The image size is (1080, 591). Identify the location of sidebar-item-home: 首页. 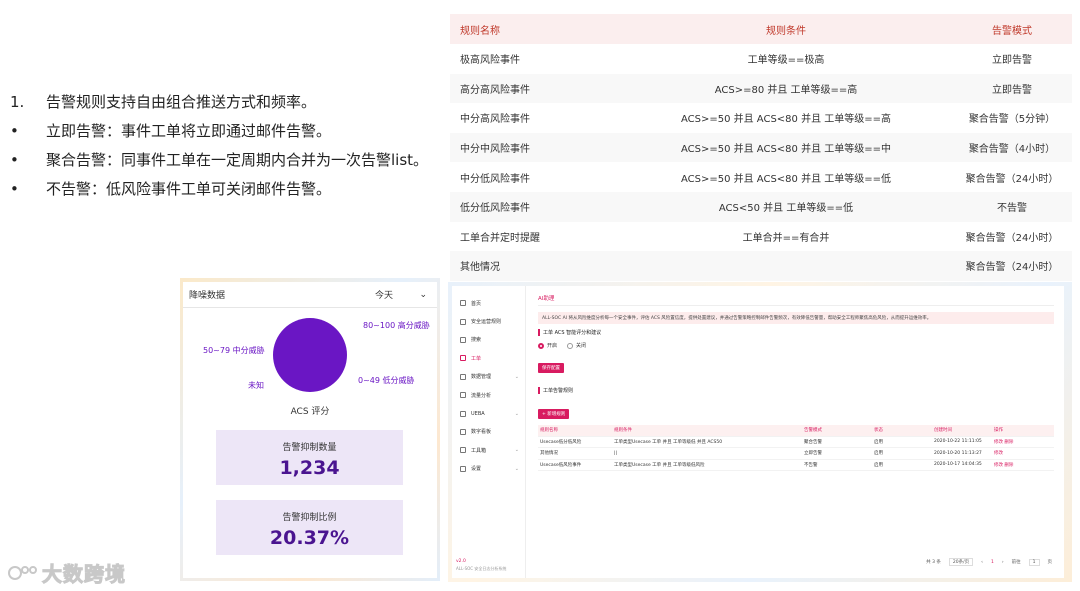
(488, 303).